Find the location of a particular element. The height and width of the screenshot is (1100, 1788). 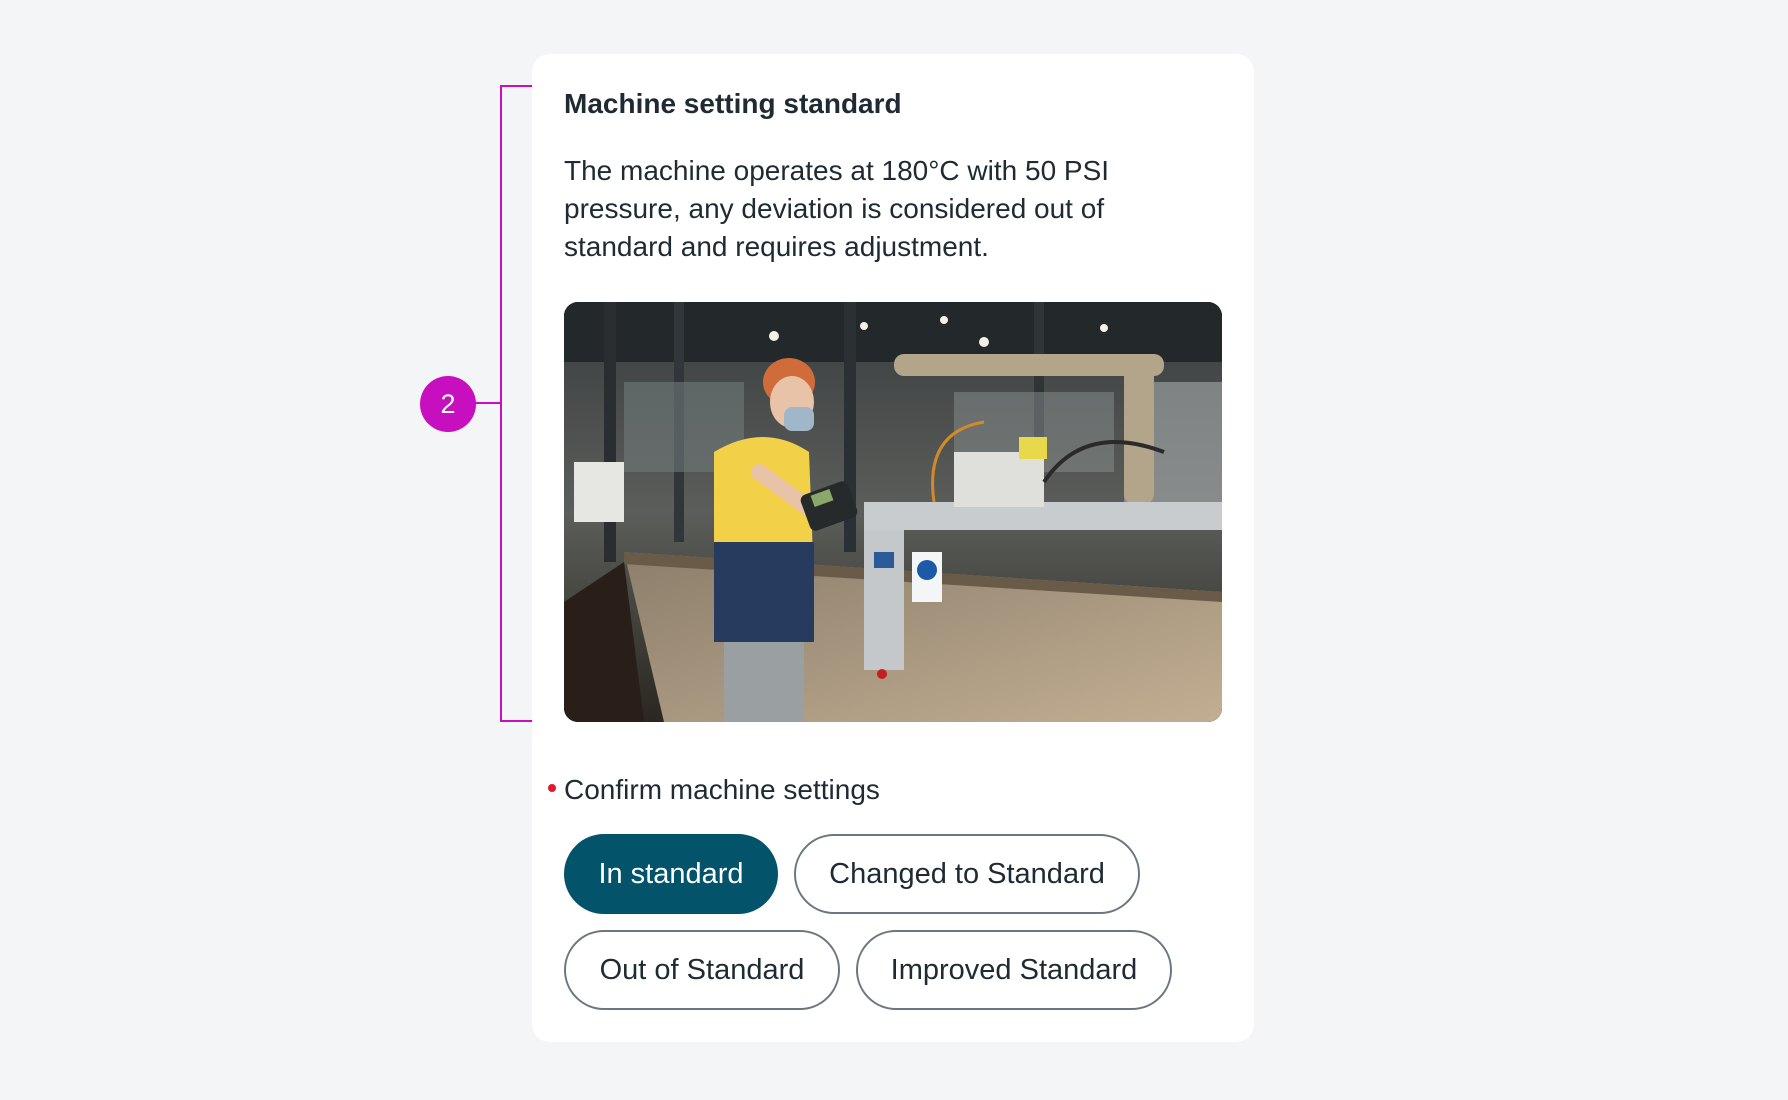

annotation-bracket is located at coordinates (516, 403).